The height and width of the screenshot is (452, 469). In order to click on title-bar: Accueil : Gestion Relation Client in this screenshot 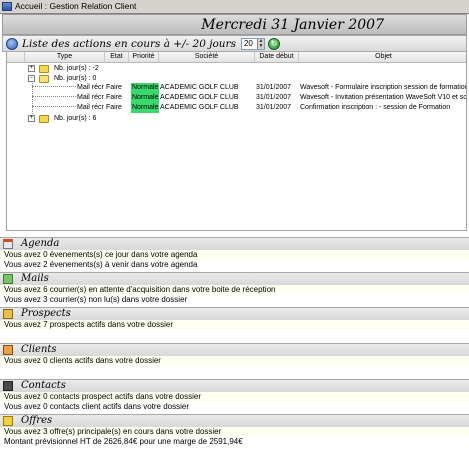, I will do `click(234, 7)`.